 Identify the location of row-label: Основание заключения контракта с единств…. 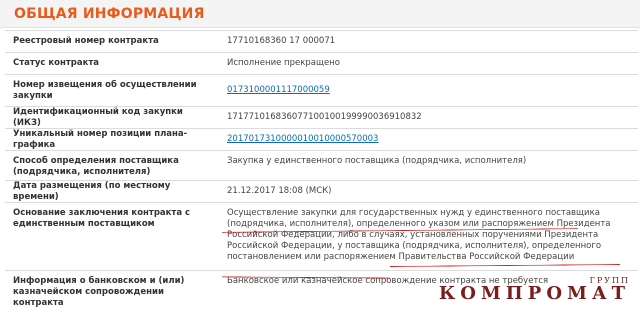
(102, 218).